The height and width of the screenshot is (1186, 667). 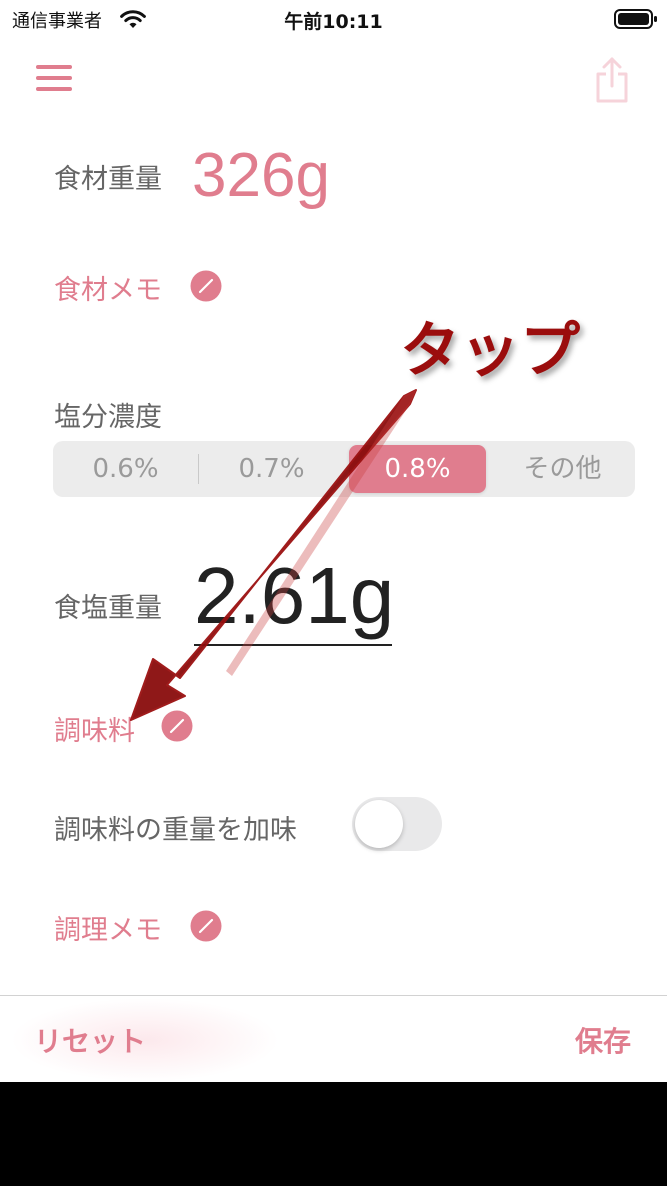 What do you see at coordinates (293, 645) in the screenshot?
I see `salt-weight-underline` at bounding box center [293, 645].